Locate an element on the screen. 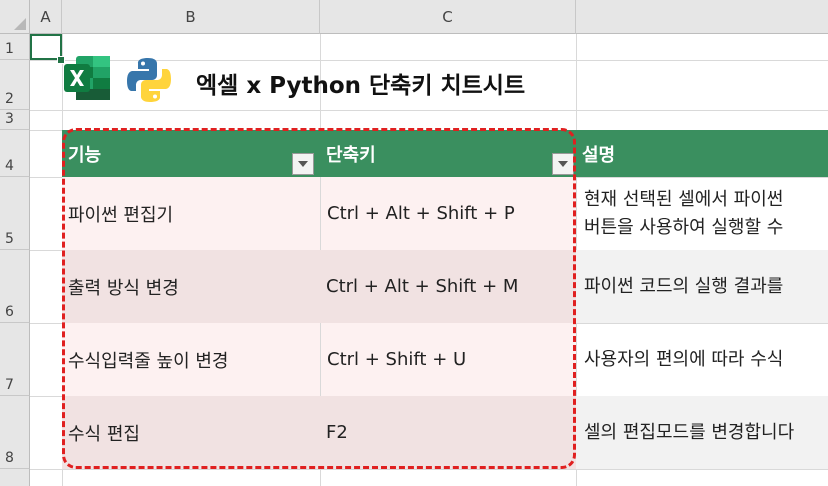 The image size is (828, 486). header-label: 기능 is located at coordinates (85, 155).